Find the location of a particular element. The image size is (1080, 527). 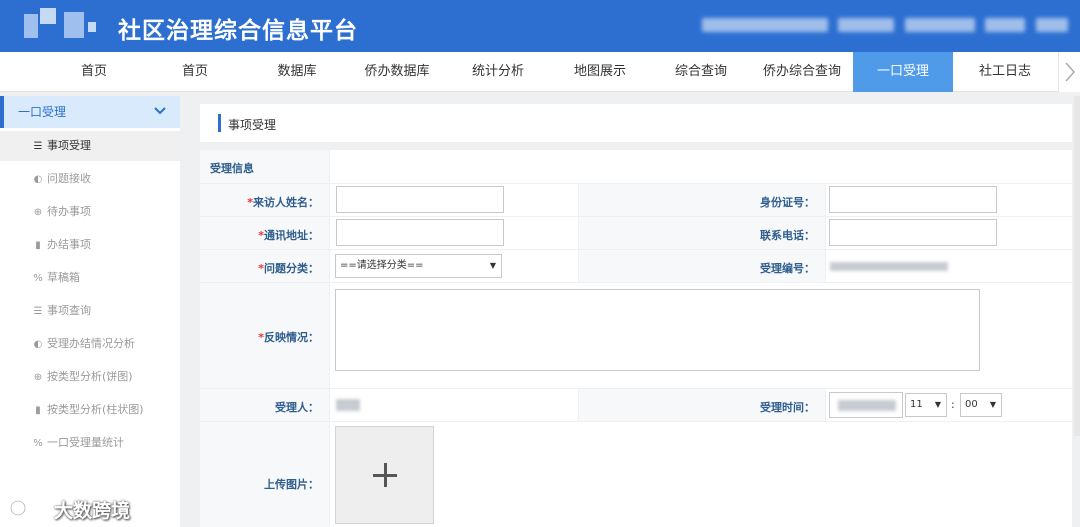

upload-label: 上传图片： is located at coordinates (291, 484).